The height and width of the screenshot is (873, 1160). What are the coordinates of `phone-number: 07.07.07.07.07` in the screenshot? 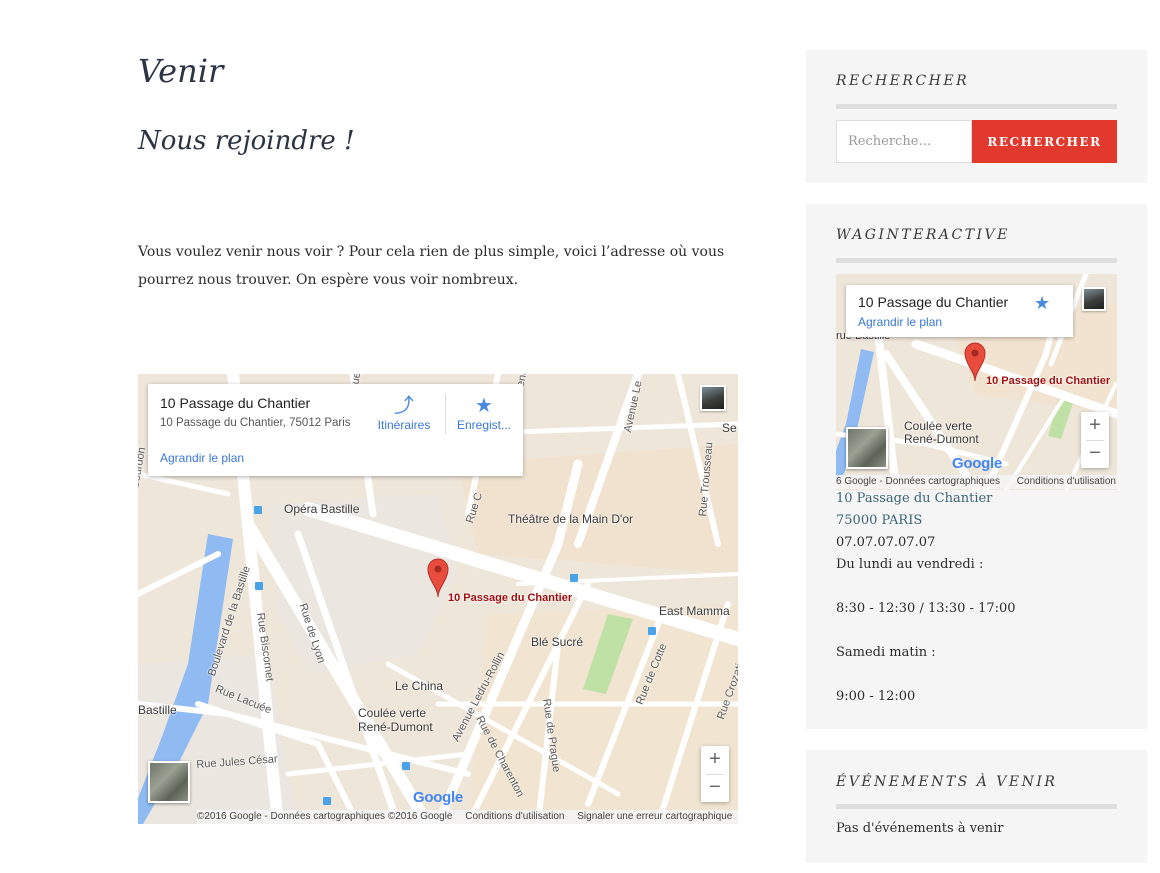 It's located at (886, 542).